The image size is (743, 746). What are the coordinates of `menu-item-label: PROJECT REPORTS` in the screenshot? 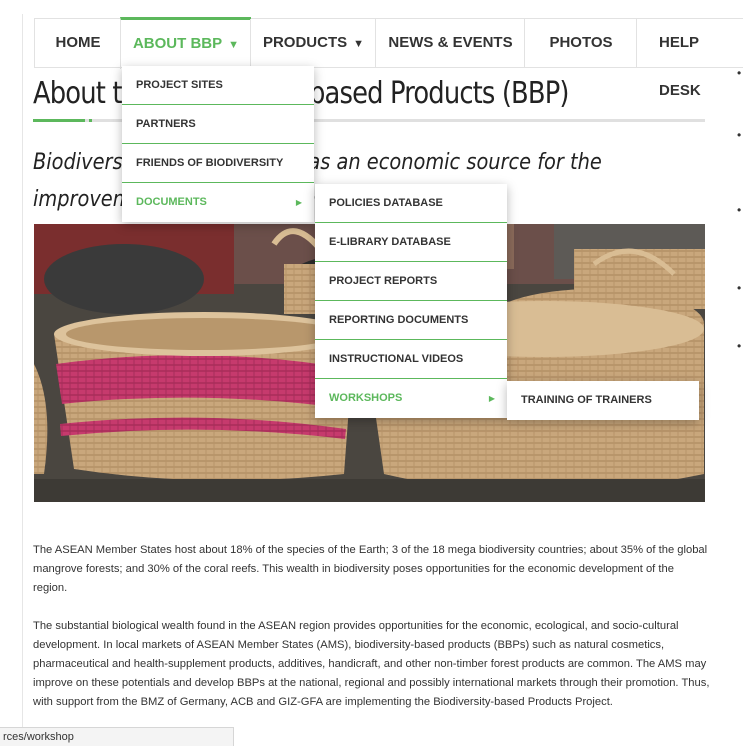 It's located at (383, 281).